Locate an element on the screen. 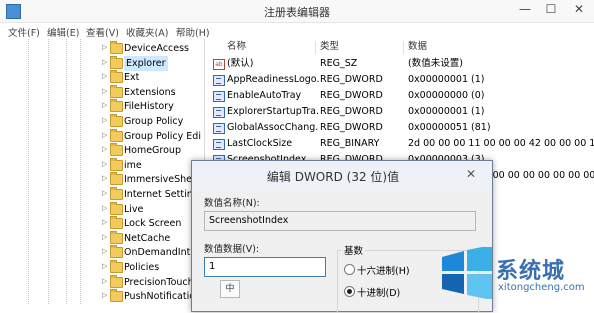 This screenshot has height=313, width=594. menu-edit: 编辑(E) is located at coordinates (63, 32).